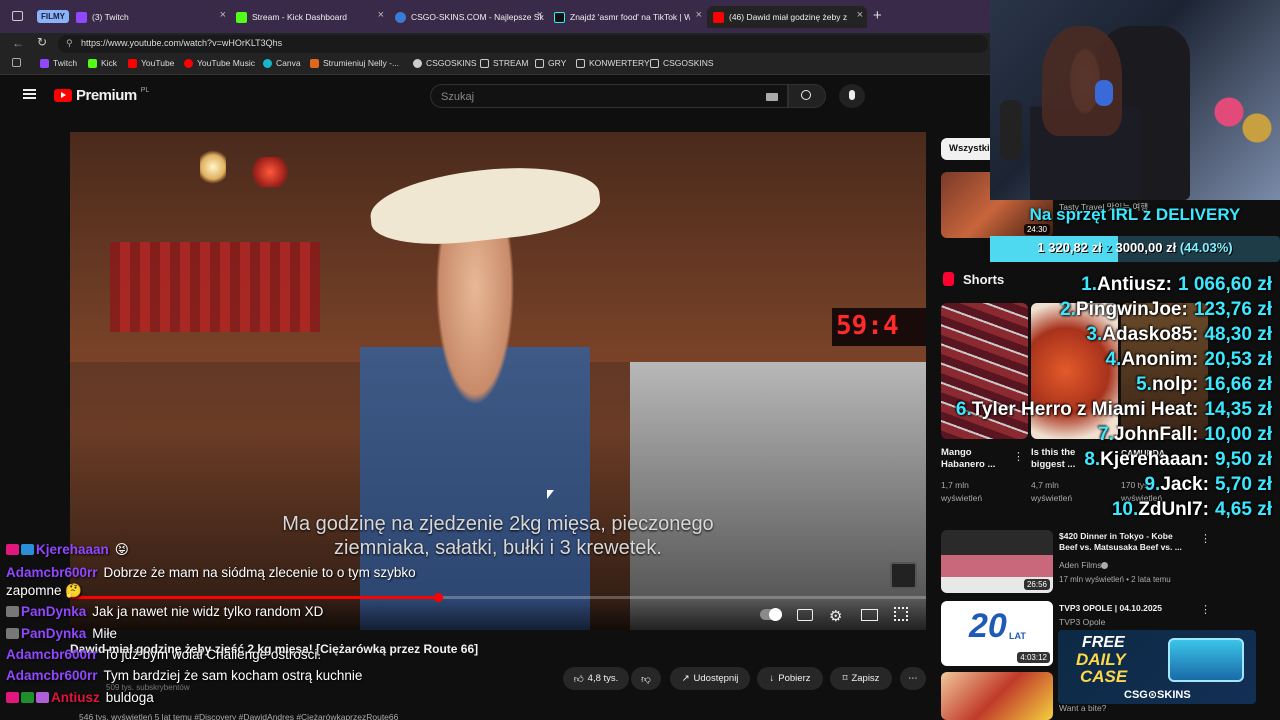  I want to click on bookmark-folder-konwertery: KONWERTERY, so click(613, 63).